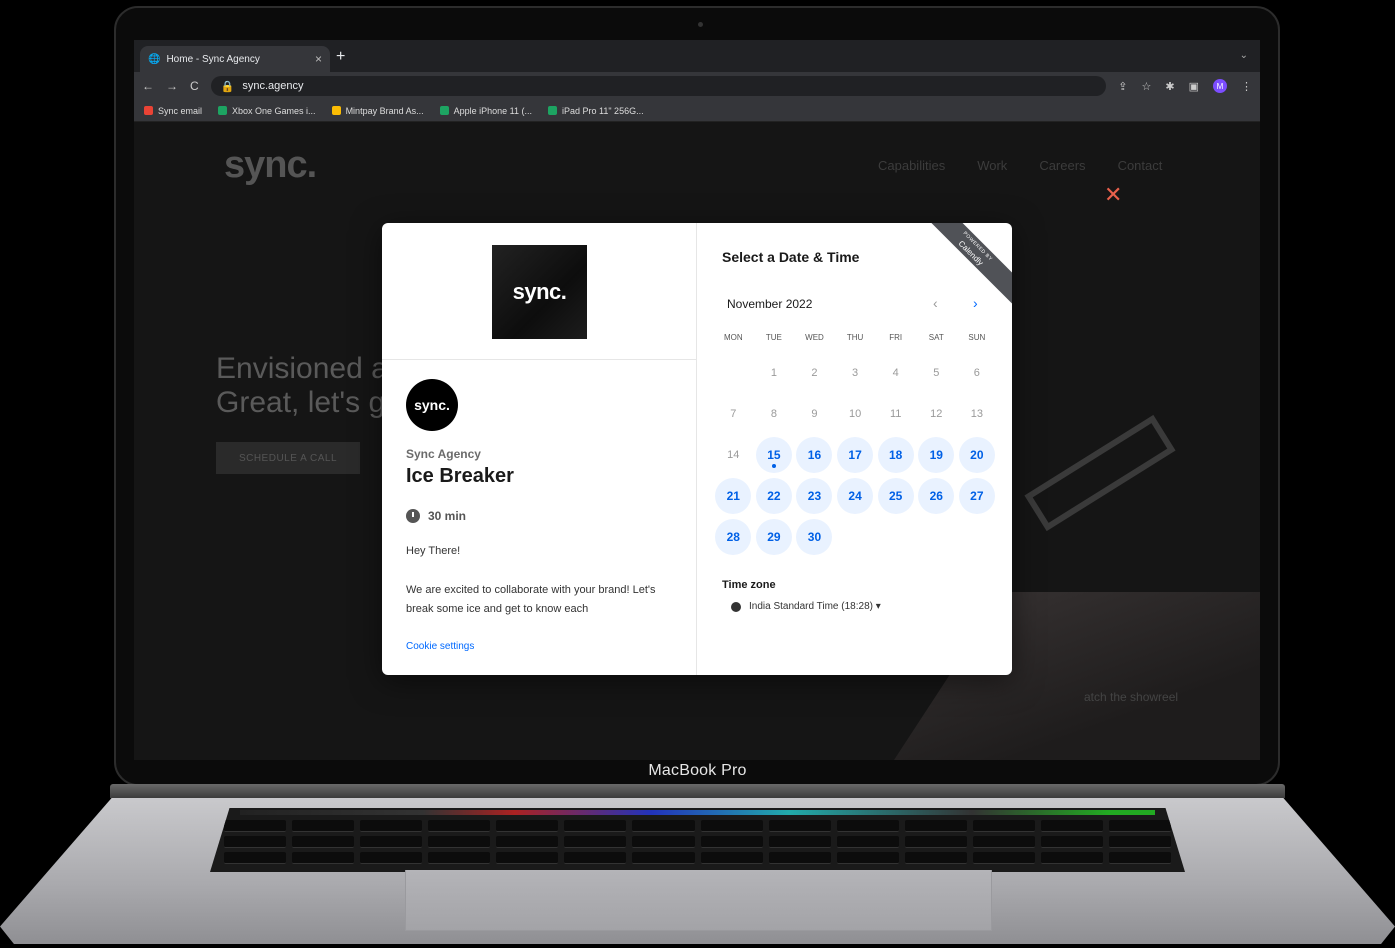 This screenshot has width=1395, height=948. Describe the element at coordinates (936, 495) in the screenshot. I see `calendar-day: 26` at that location.